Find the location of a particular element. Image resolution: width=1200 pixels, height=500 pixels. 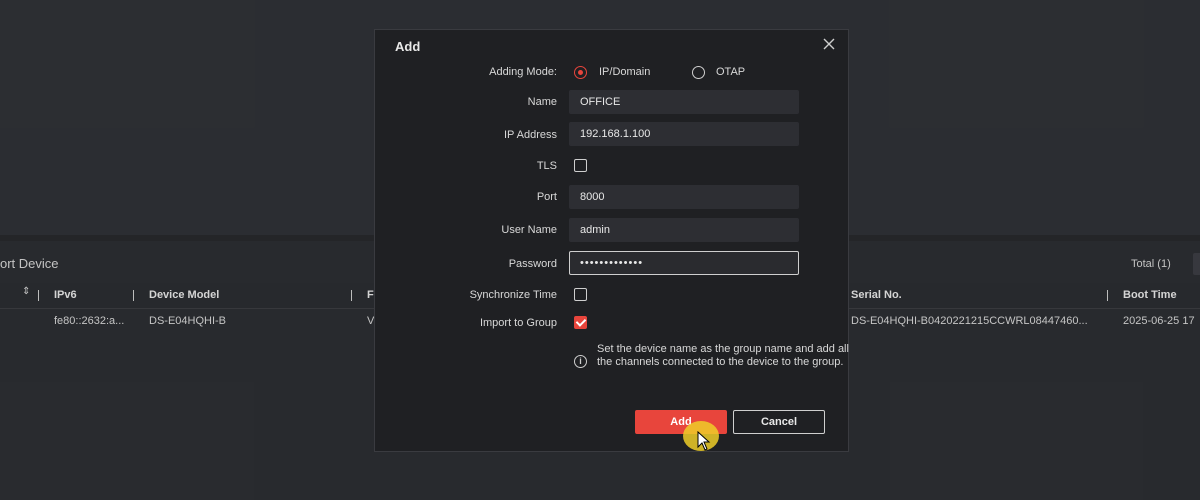

info-icon: i is located at coordinates (580, 361).